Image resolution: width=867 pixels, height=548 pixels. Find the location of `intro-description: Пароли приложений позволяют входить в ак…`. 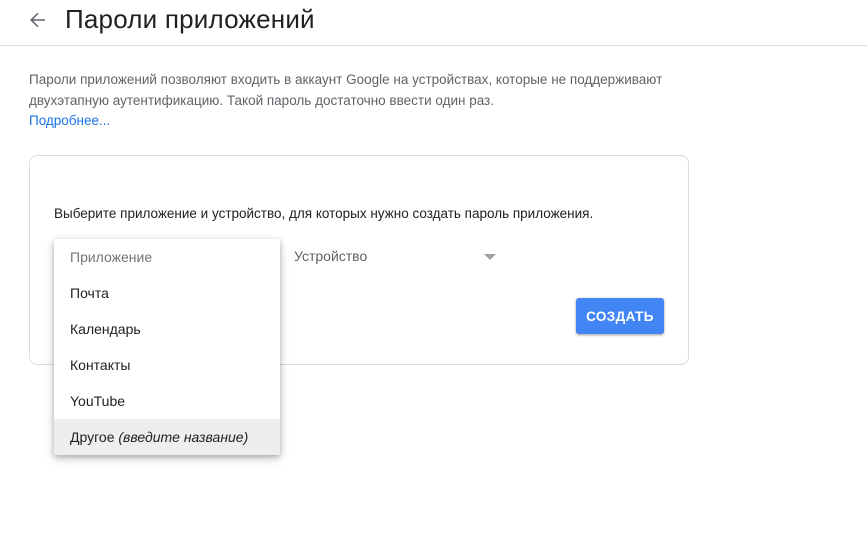

intro-description: Пароли приложений позволяют входить в ак… is located at coordinates (349, 101).